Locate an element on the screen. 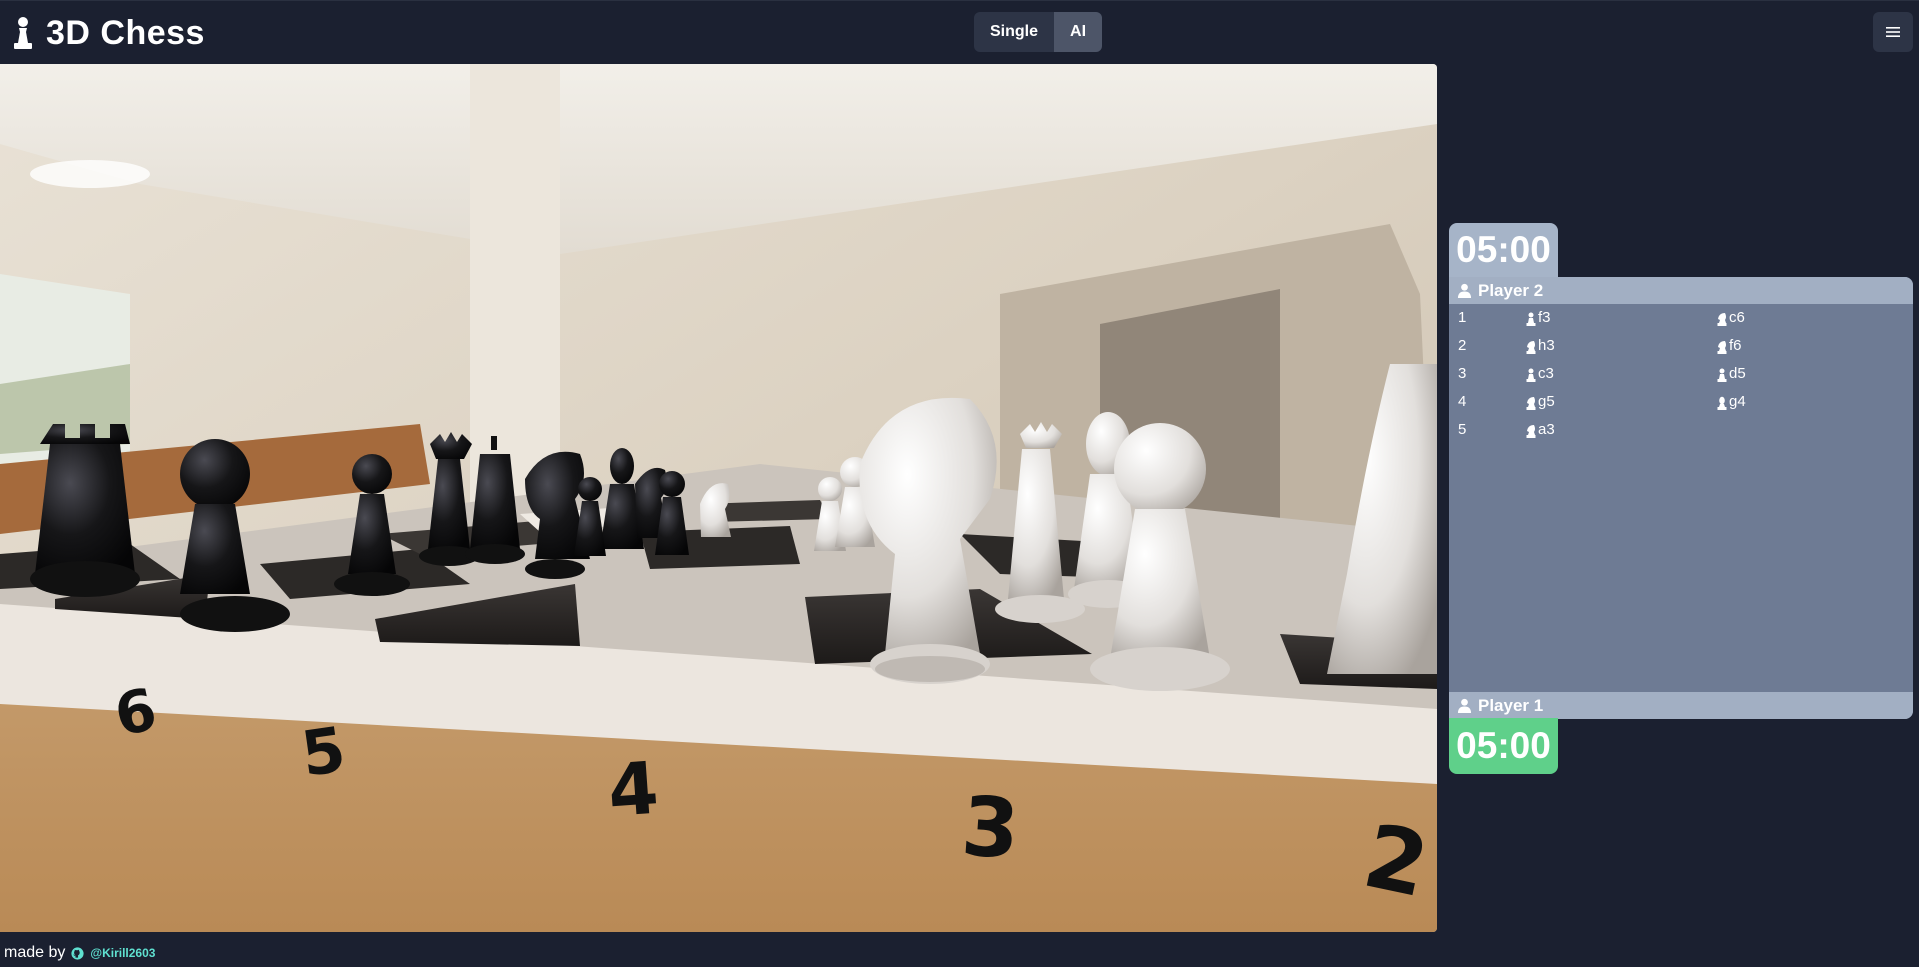 This screenshot has height=967, width=1919. white-move: g5 is located at coordinates (1540, 401).